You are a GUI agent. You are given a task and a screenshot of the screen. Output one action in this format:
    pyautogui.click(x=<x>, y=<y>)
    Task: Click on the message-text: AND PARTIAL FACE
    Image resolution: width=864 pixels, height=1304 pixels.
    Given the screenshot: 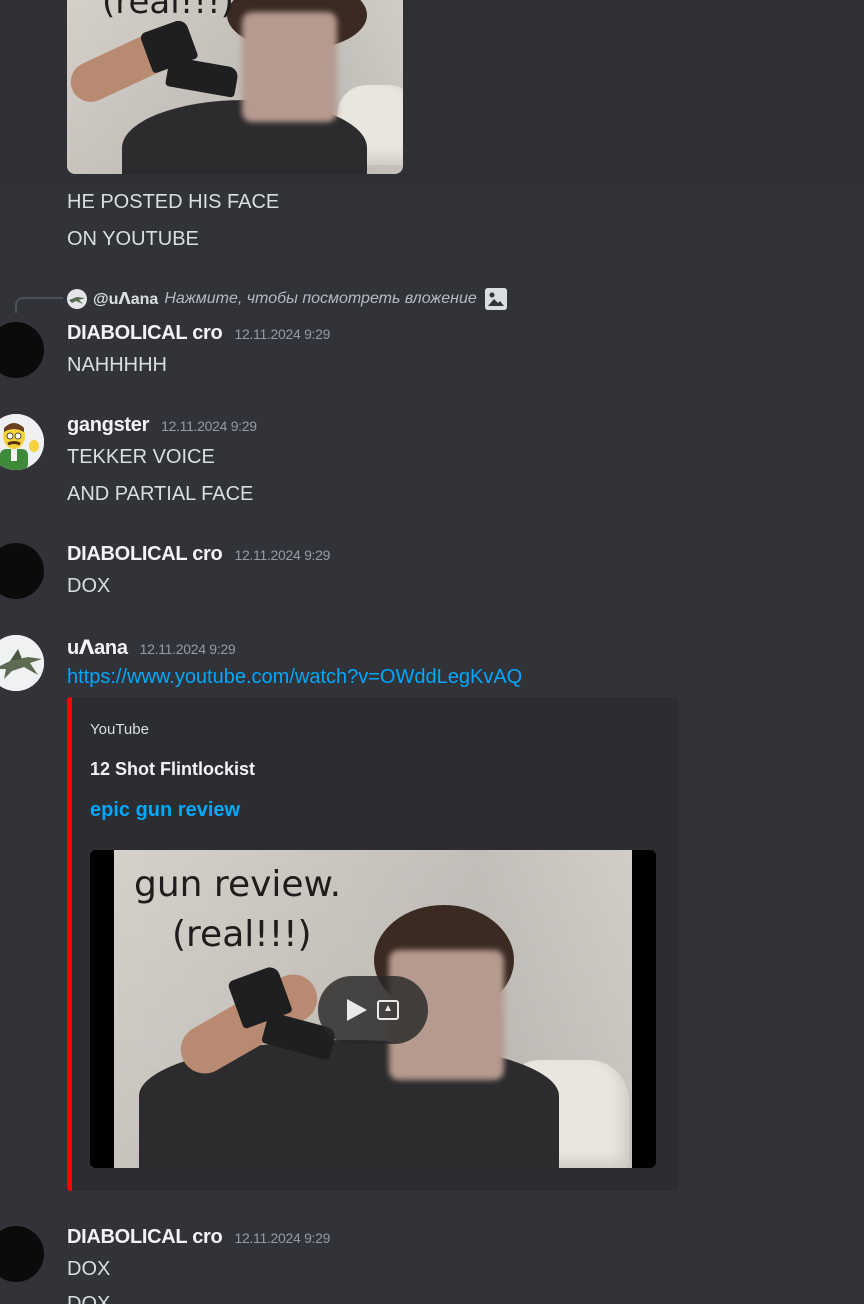 What is the action you would take?
    pyautogui.click(x=160, y=494)
    